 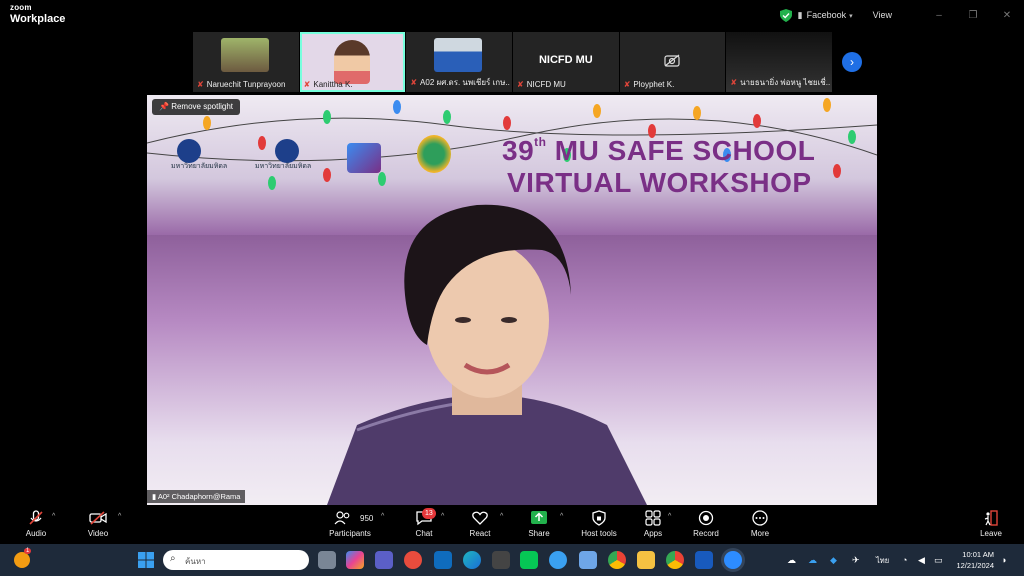 I want to click on edge-icon, so click(x=472, y=560).